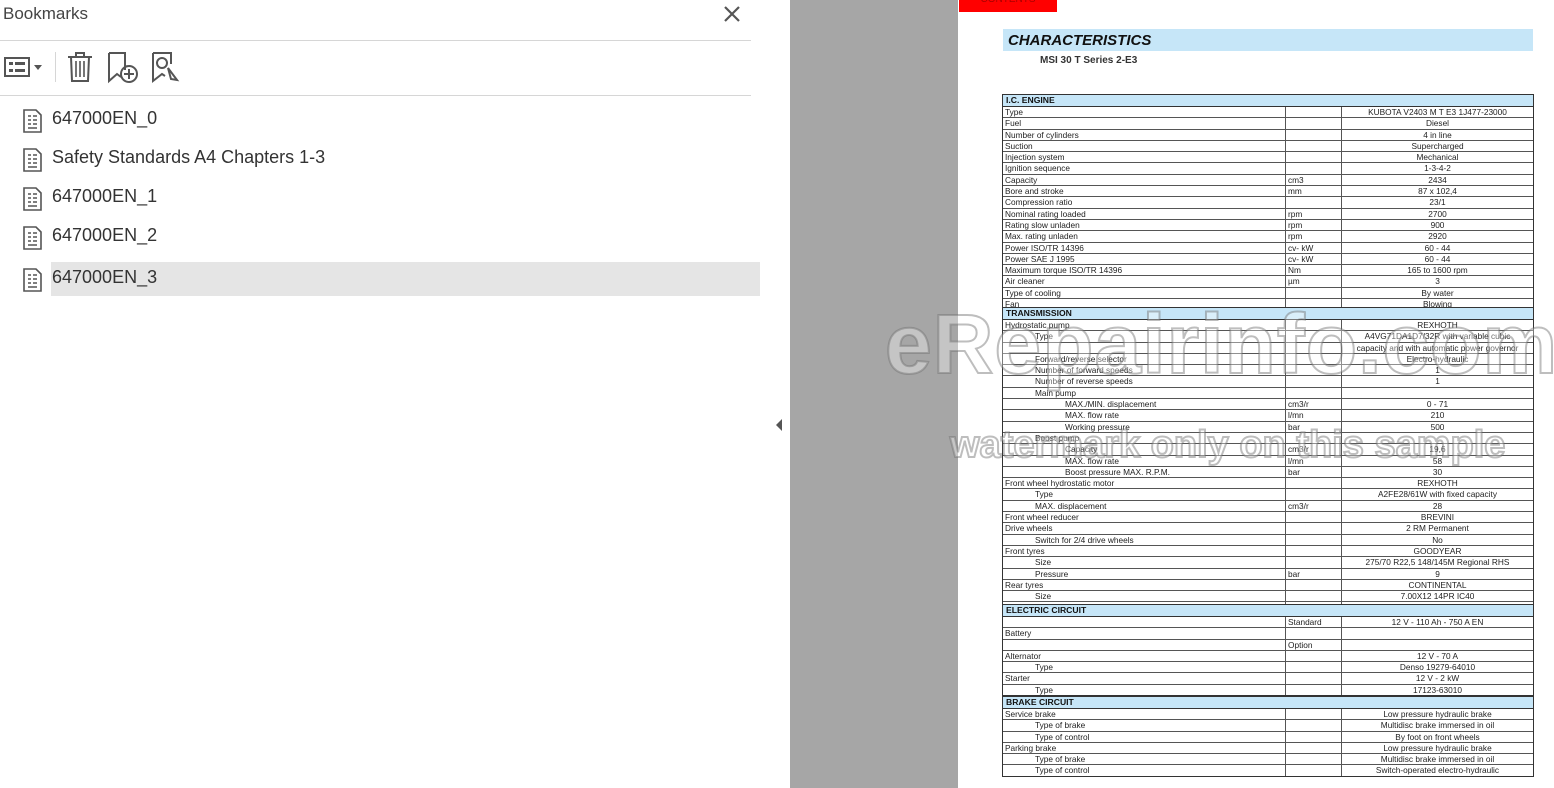 Image resolution: width=1554 pixels, height=788 pixels. What do you see at coordinates (1052, 573) in the screenshot?
I see `row-label: Pressure` at bounding box center [1052, 573].